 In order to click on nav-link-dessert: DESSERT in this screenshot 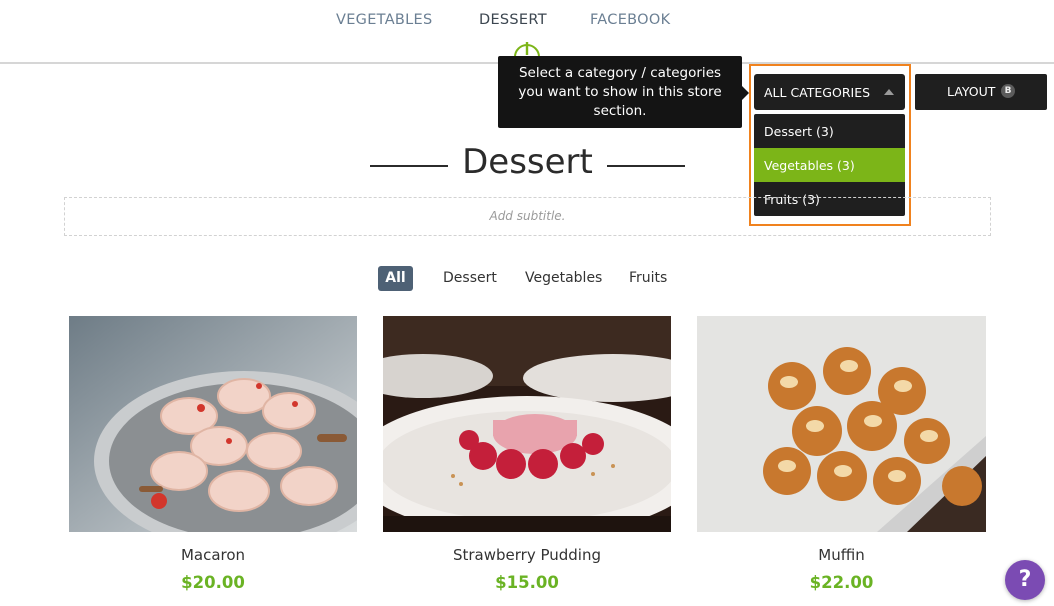, I will do `click(513, 20)`.